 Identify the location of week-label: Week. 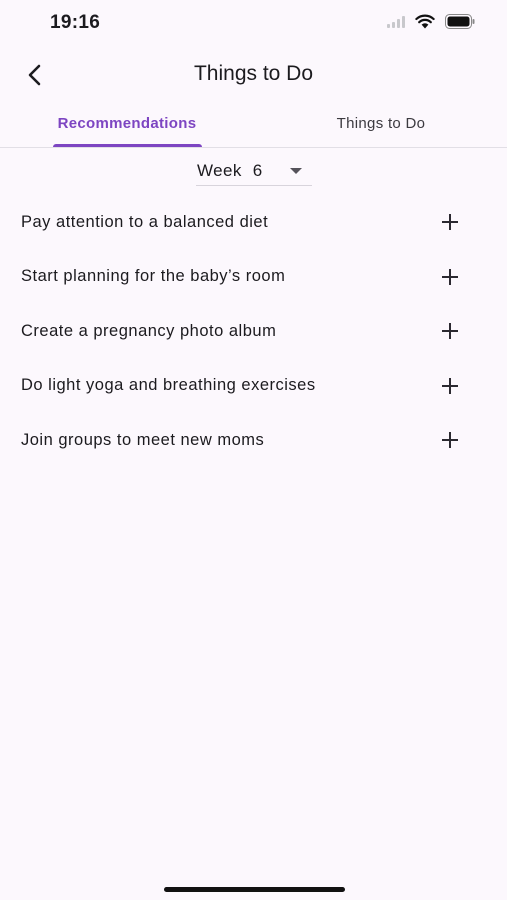
(219, 170).